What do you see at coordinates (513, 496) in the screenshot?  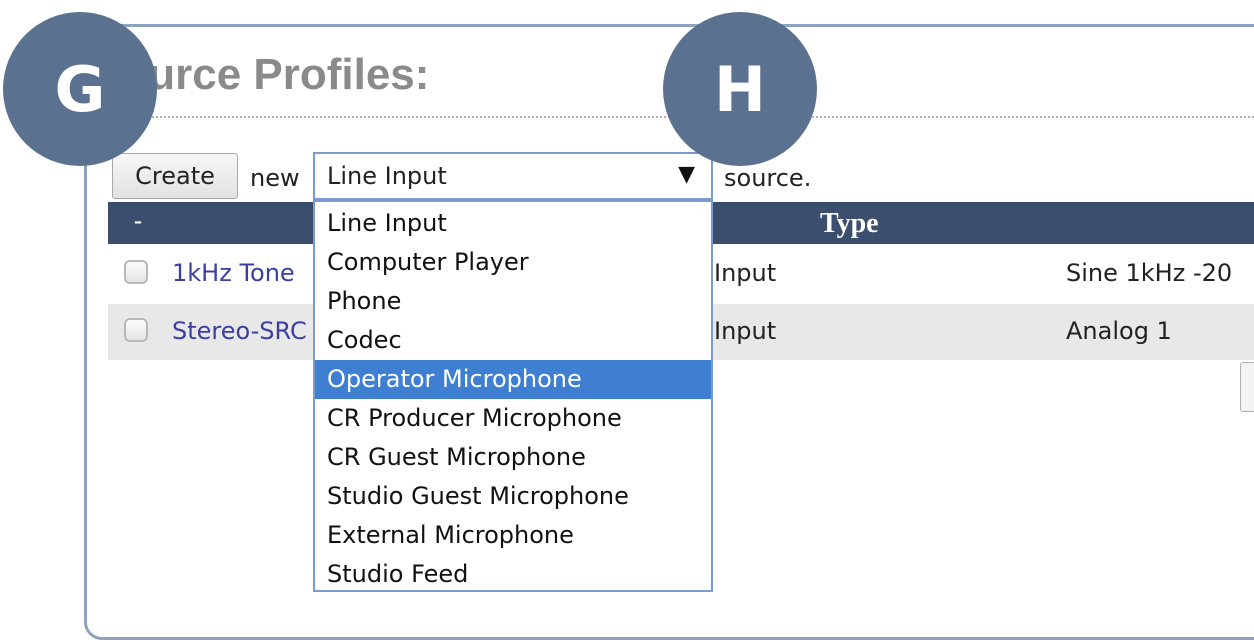 I see `dropdown-option-studio-guest-microphone: Studio Guest Microphone` at bounding box center [513, 496].